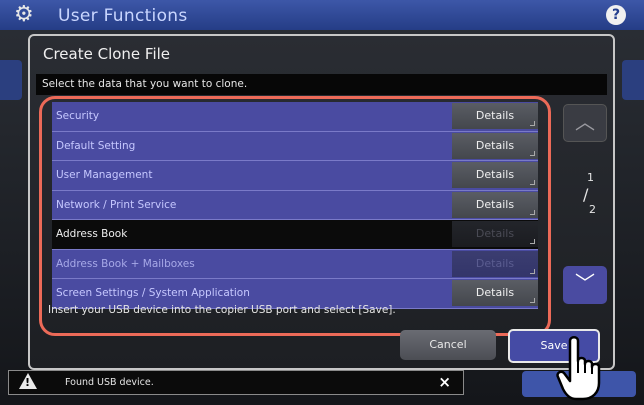 The height and width of the screenshot is (405, 644). Describe the element at coordinates (633, 80) in the screenshot. I see `side-tab-right` at that location.